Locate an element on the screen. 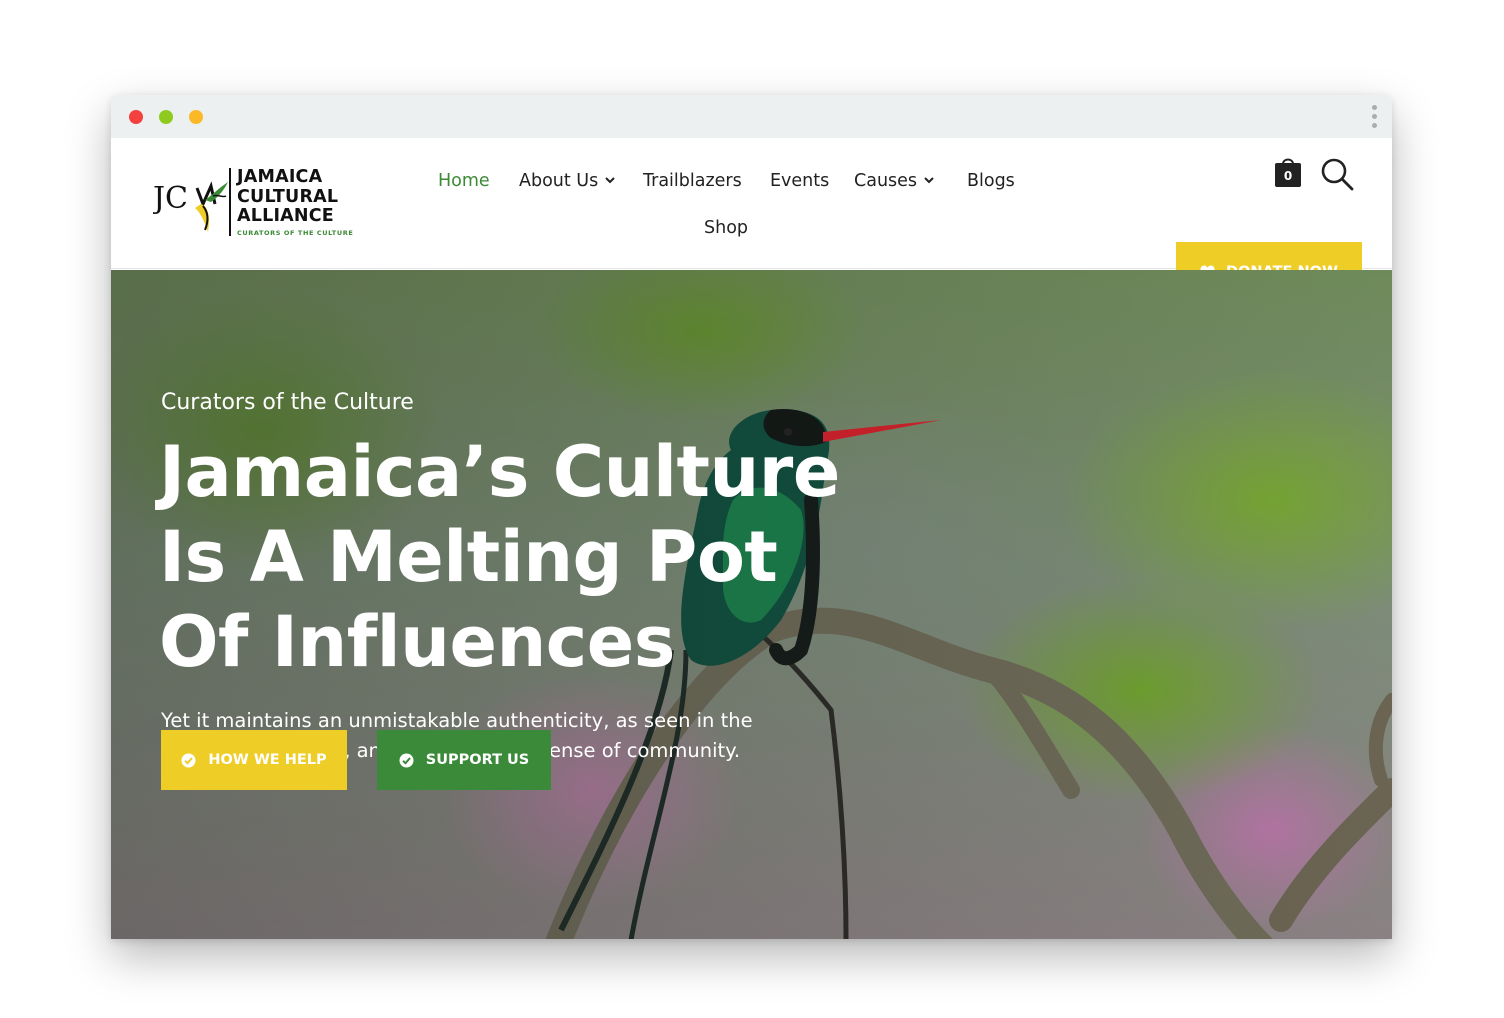  support-us-button: SUPPORT US is located at coordinates (464, 760).